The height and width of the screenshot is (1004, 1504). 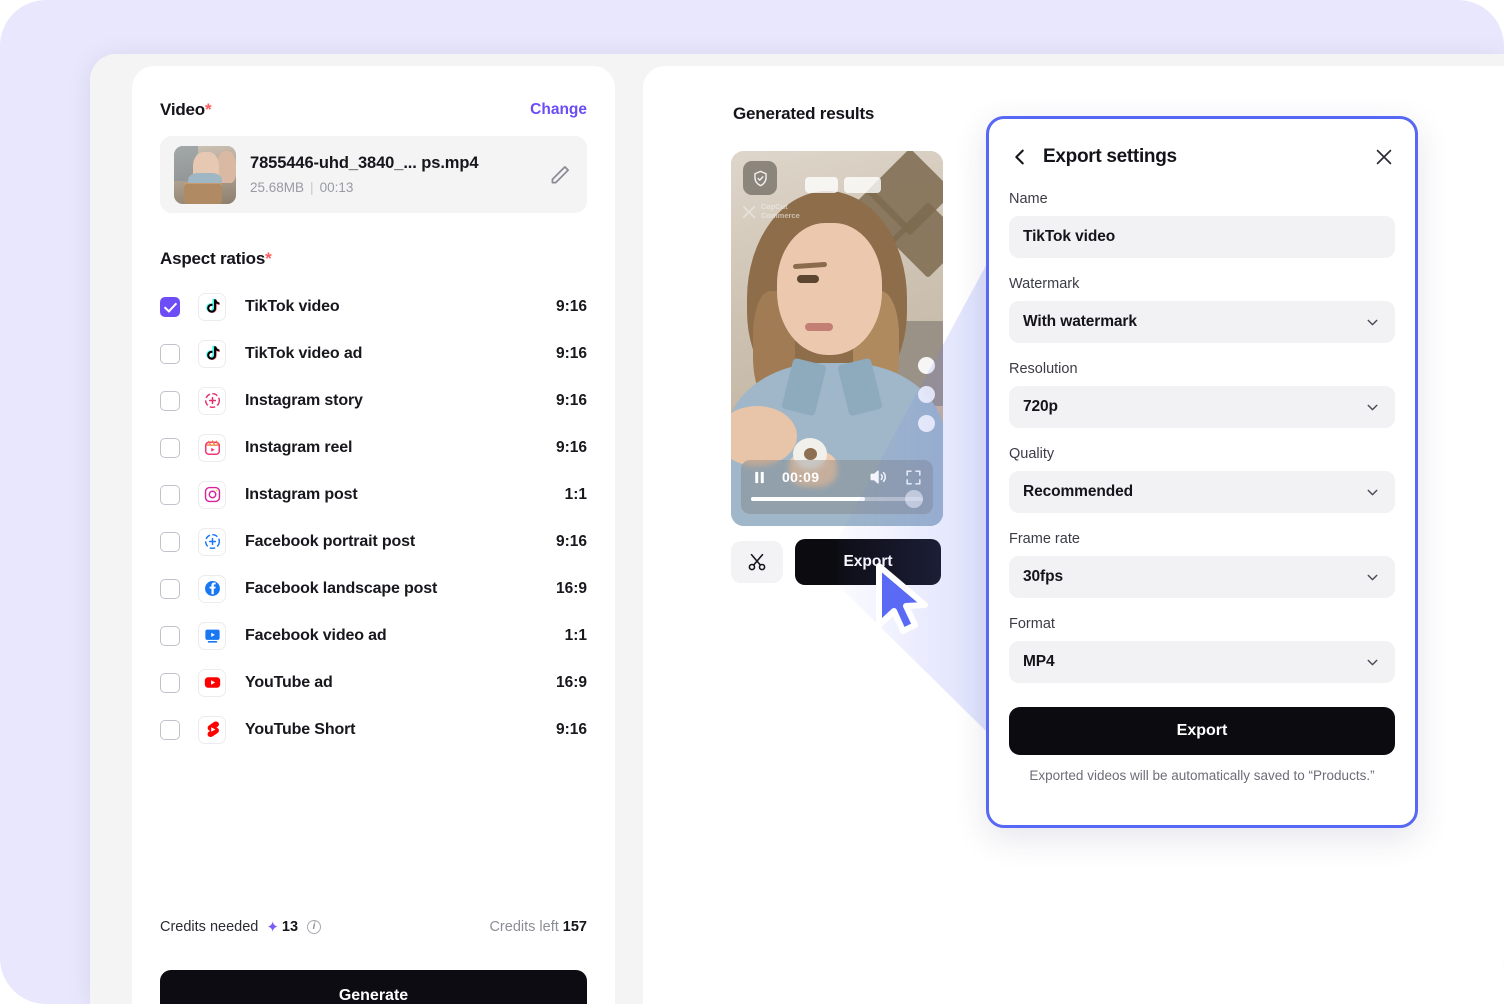 What do you see at coordinates (1202, 407) in the screenshot?
I see `resolution-select: 720p` at bounding box center [1202, 407].